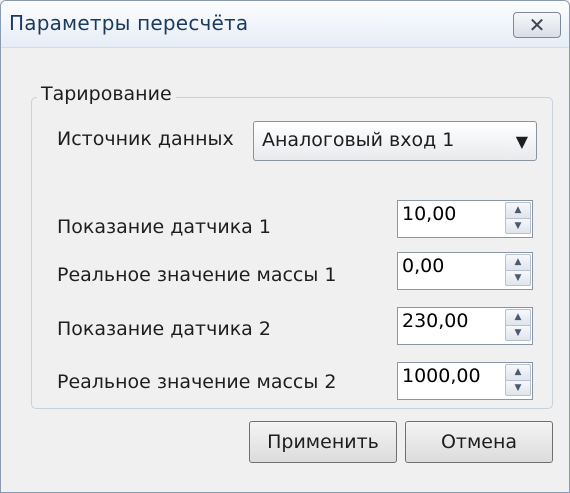  What do you see at coordinates (479, 442) in the screenshot?
I see `cancel-button: Отмена` at bounding box center [479, 442].